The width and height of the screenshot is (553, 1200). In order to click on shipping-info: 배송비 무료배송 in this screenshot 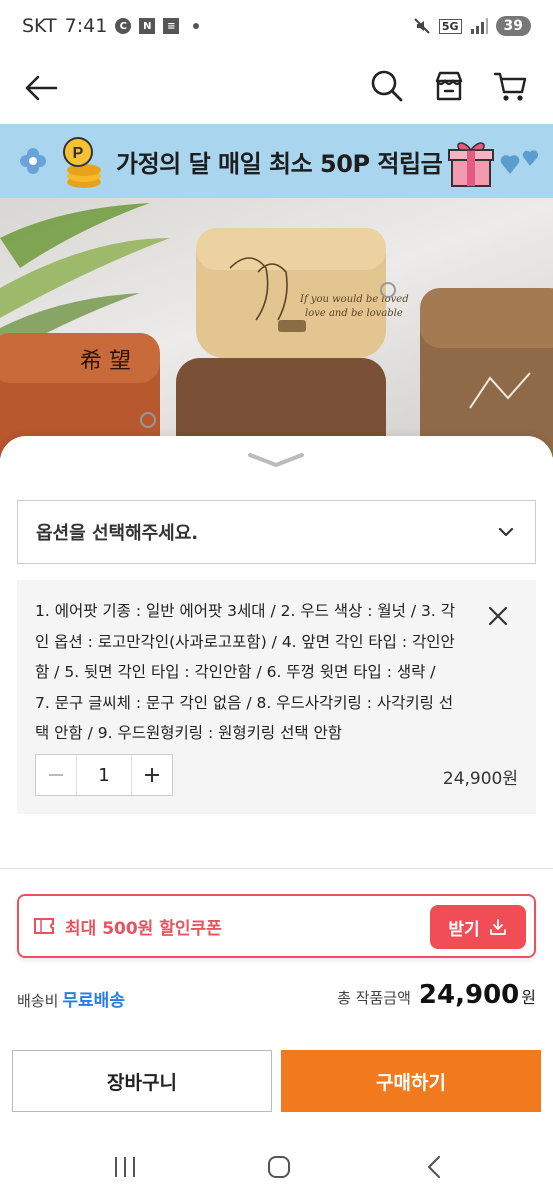, I will do `click(71, 998)`.